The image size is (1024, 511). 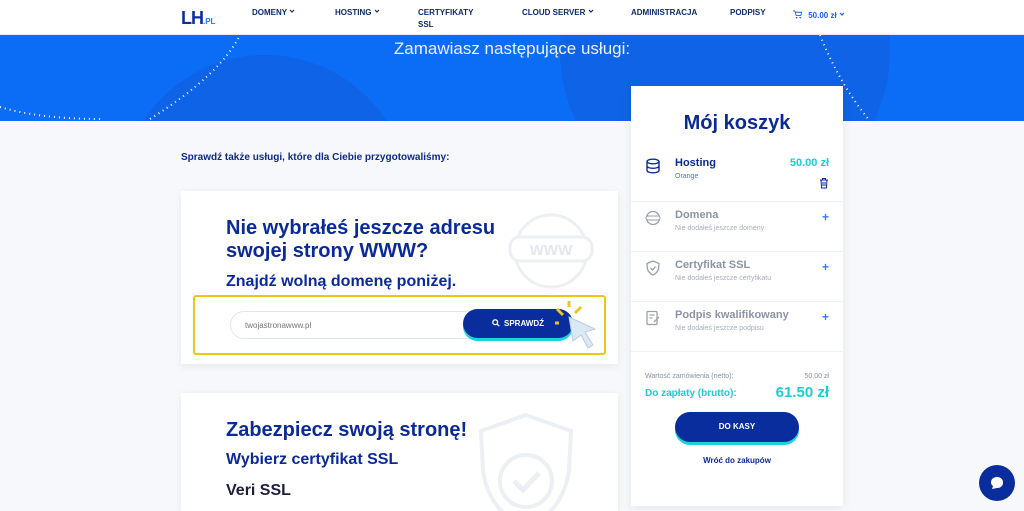 What do you see at coordinates (258, 490) in the screenshot?
I see `ssl-product-name: Veri SSL` at bounding box center [258, 490].